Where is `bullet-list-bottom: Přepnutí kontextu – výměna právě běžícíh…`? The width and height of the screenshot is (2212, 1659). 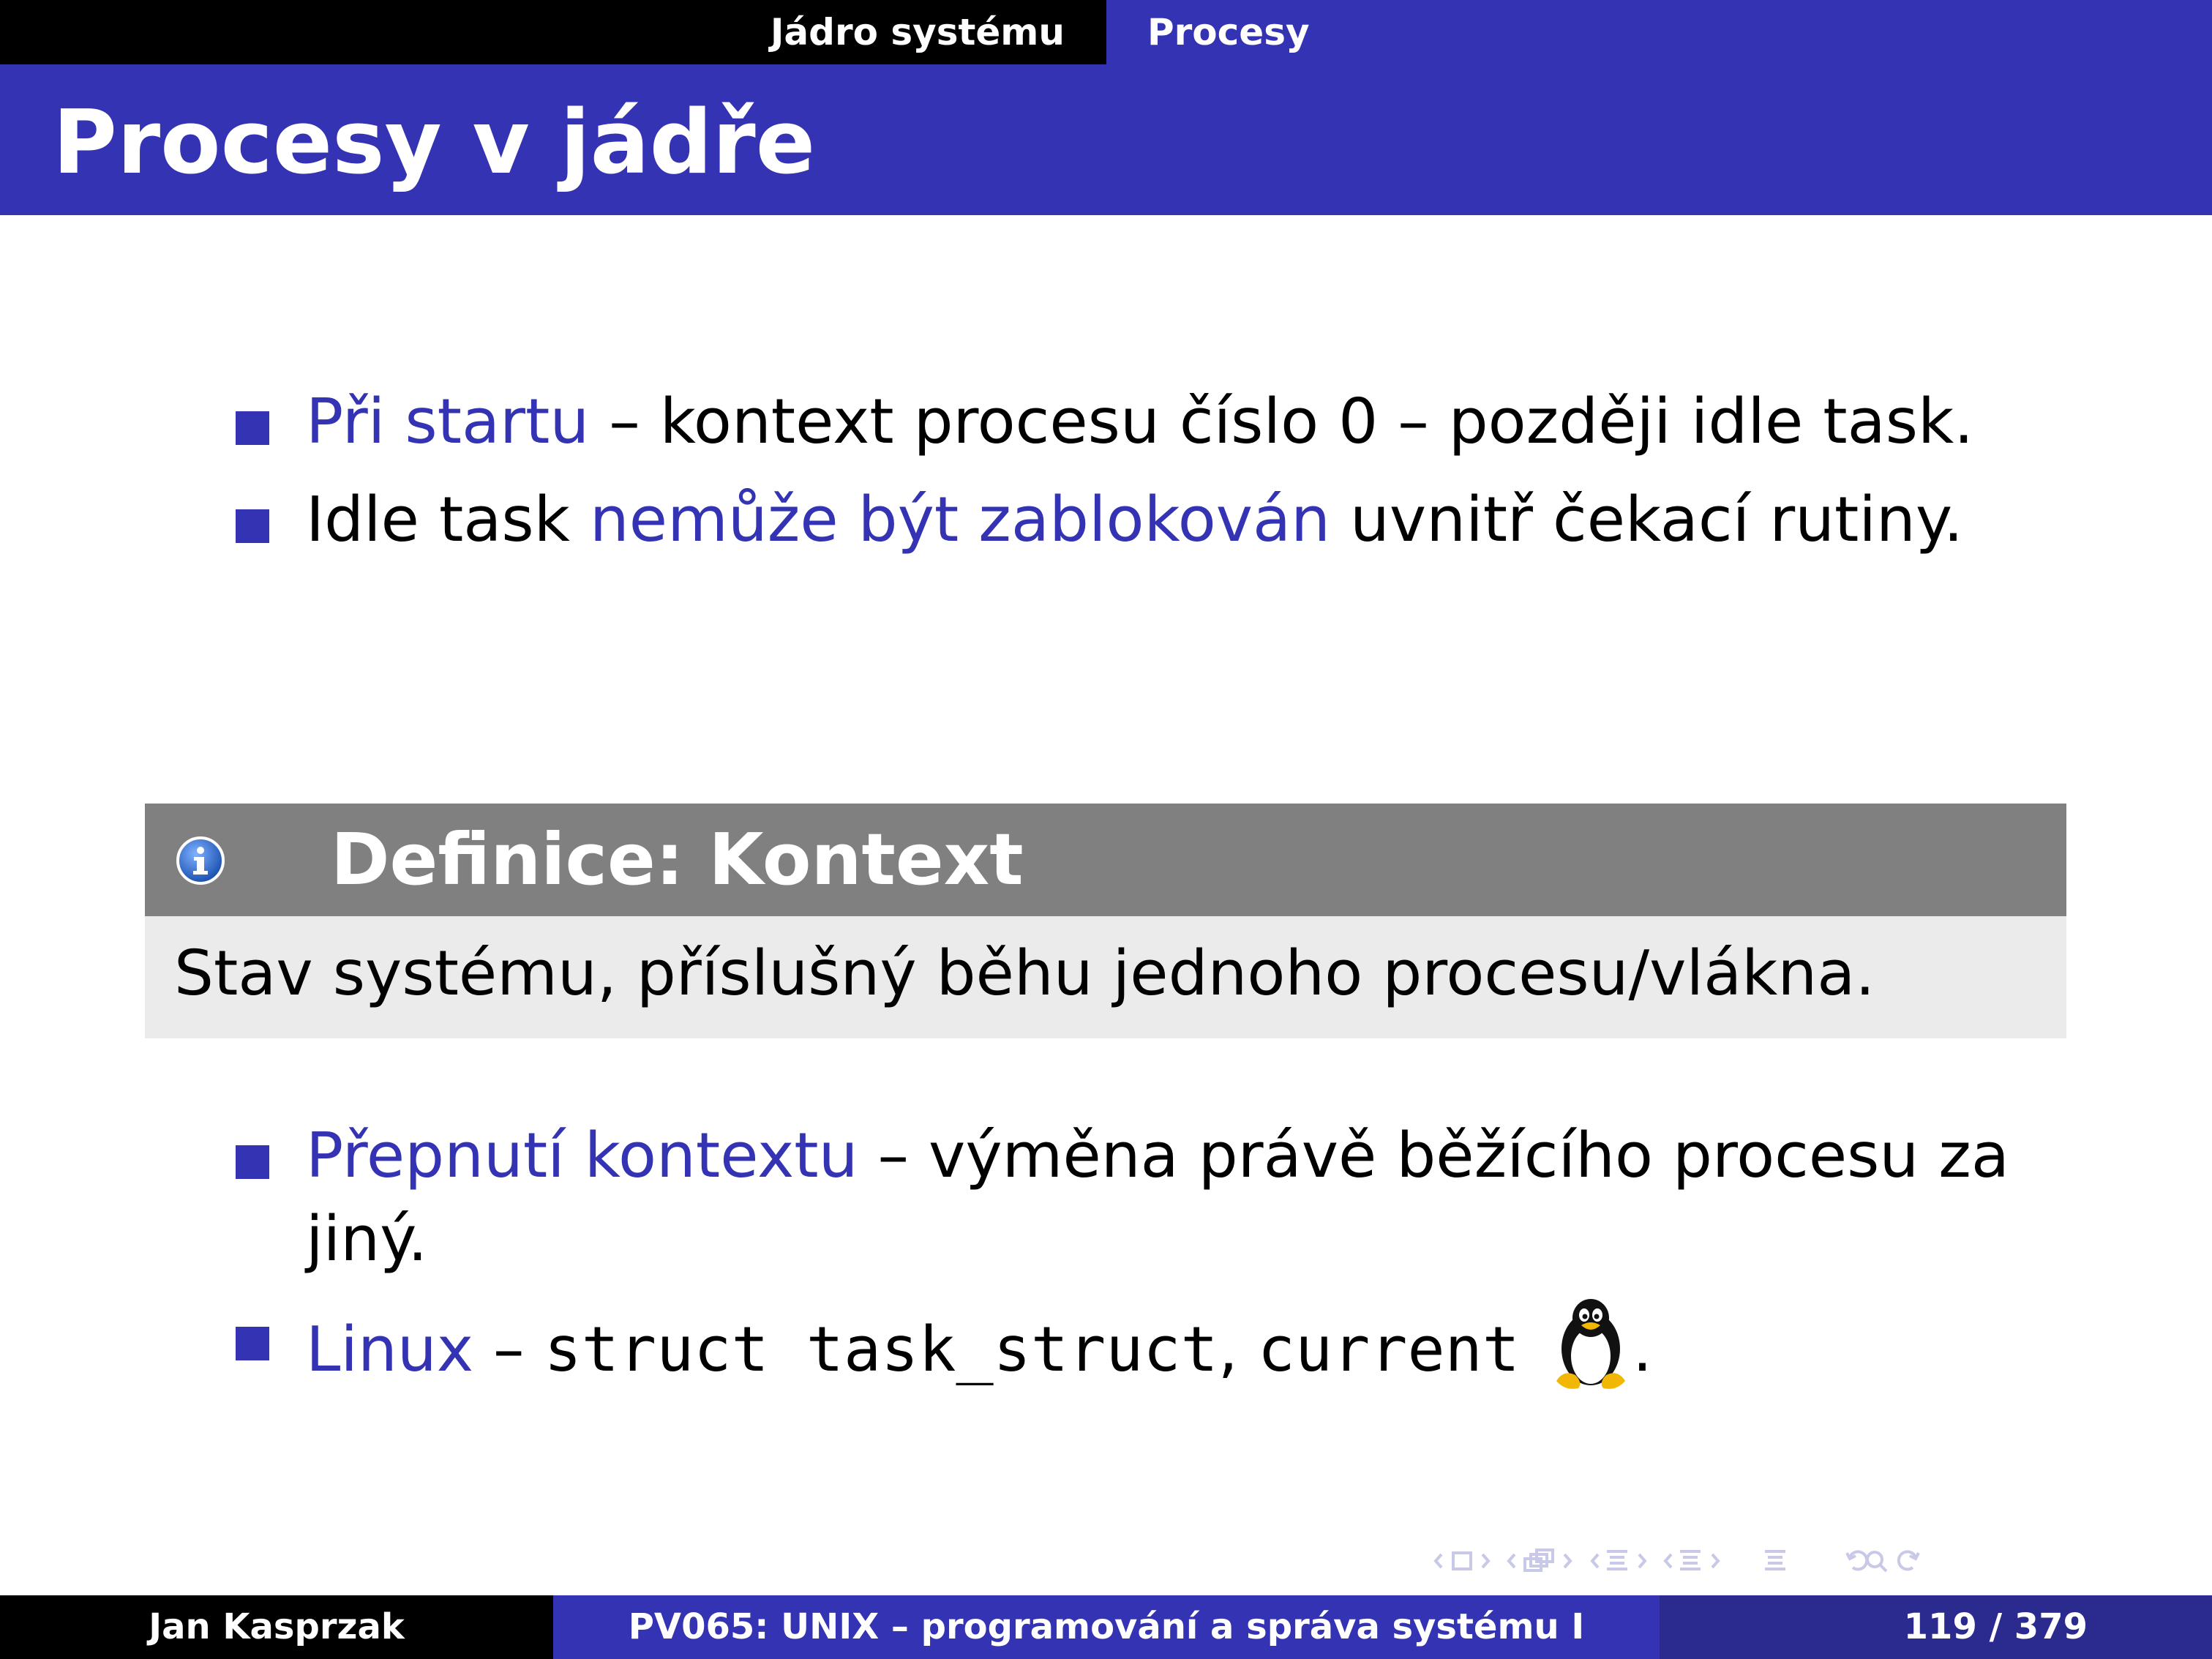
bullet-list-bottom: Přepnutí kontextu – výměna právě běžícíh… is located at coordinates (1172, 1261).